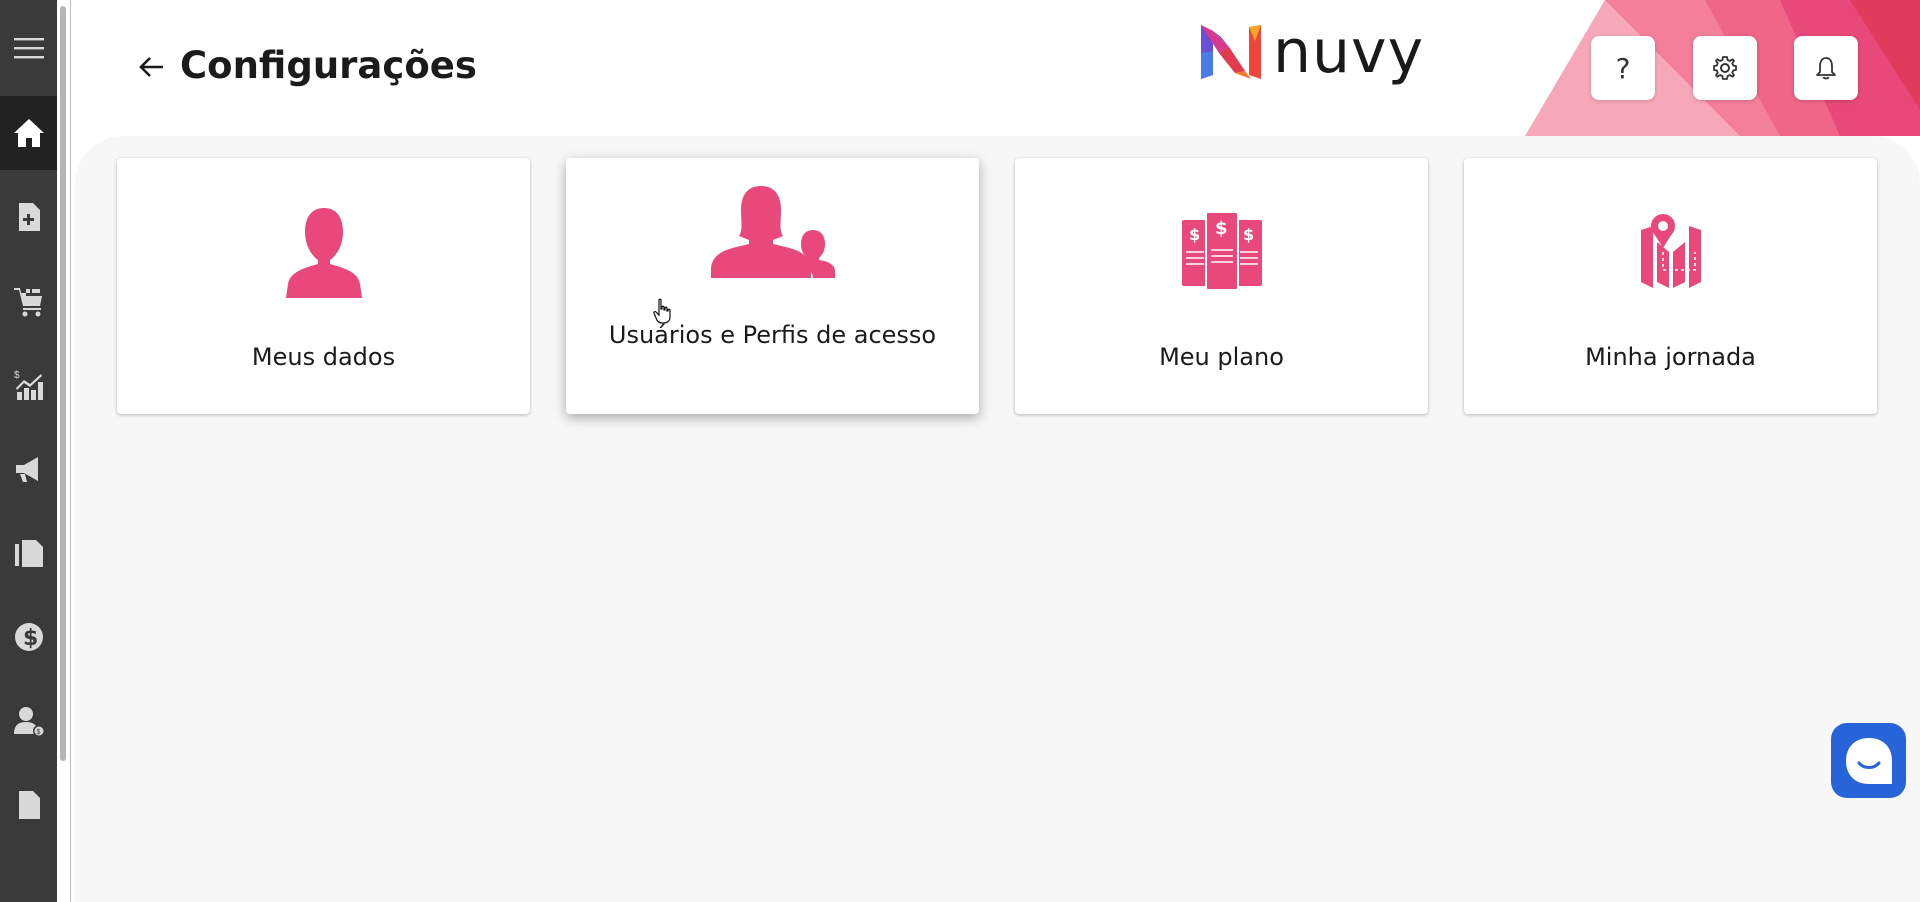 The width and height of the screenshot is (1920, 902). Describe the element at coordinates (772, 286) in the screenshot. I see `card-usuarios-perfis: Usuários e Perfis de acesso` at that location.